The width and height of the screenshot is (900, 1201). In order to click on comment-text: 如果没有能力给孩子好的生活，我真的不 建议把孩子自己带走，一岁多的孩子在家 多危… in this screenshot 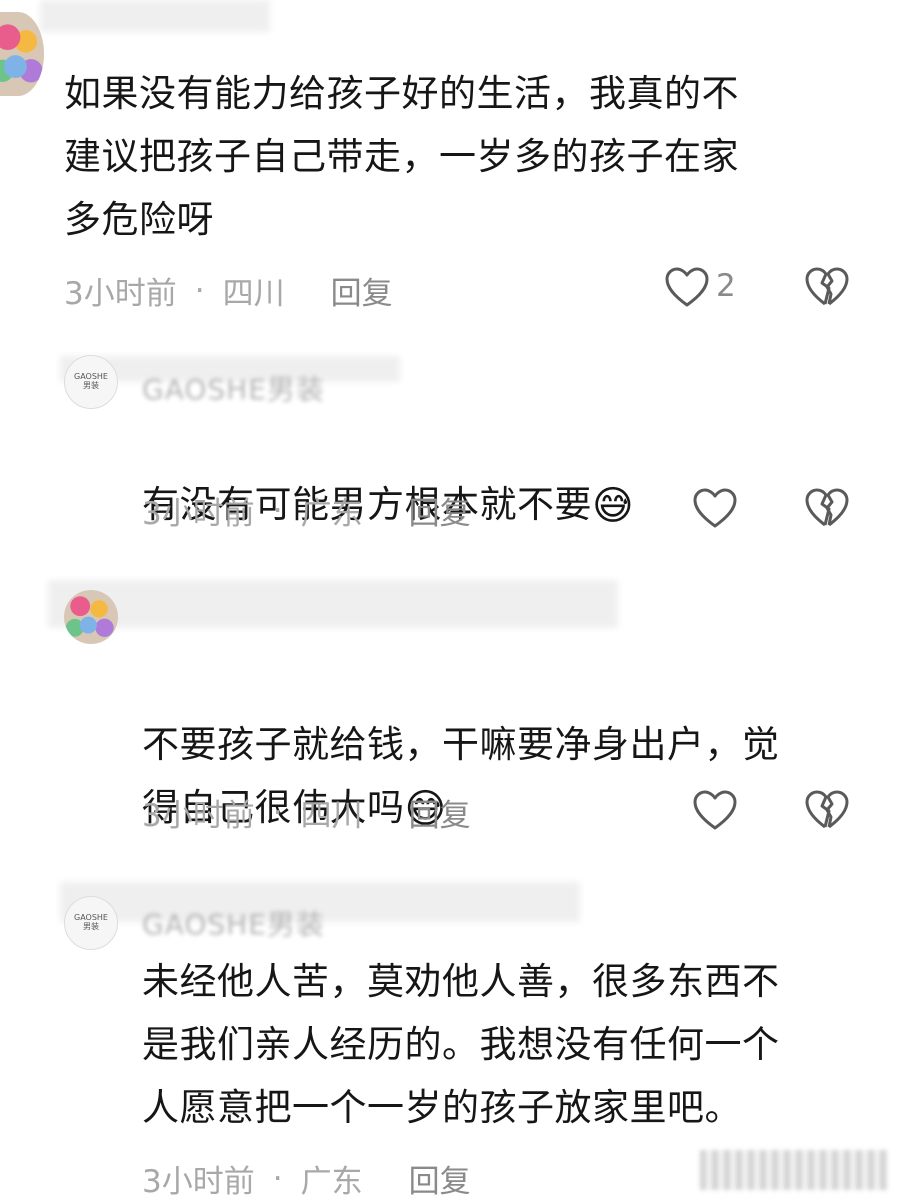, I will do `click(401, 156)`.